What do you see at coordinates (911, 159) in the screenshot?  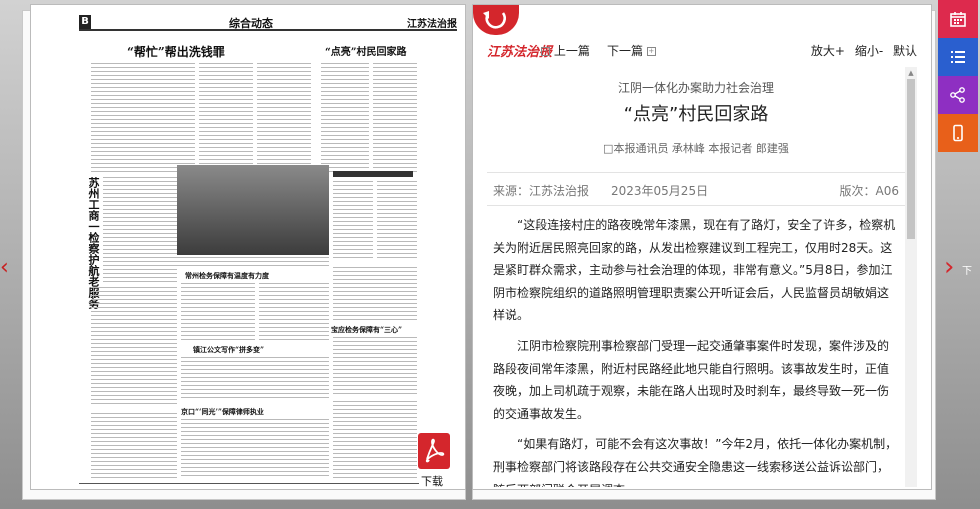 I see `scroll-thumb` at bounding box center [911, 159].